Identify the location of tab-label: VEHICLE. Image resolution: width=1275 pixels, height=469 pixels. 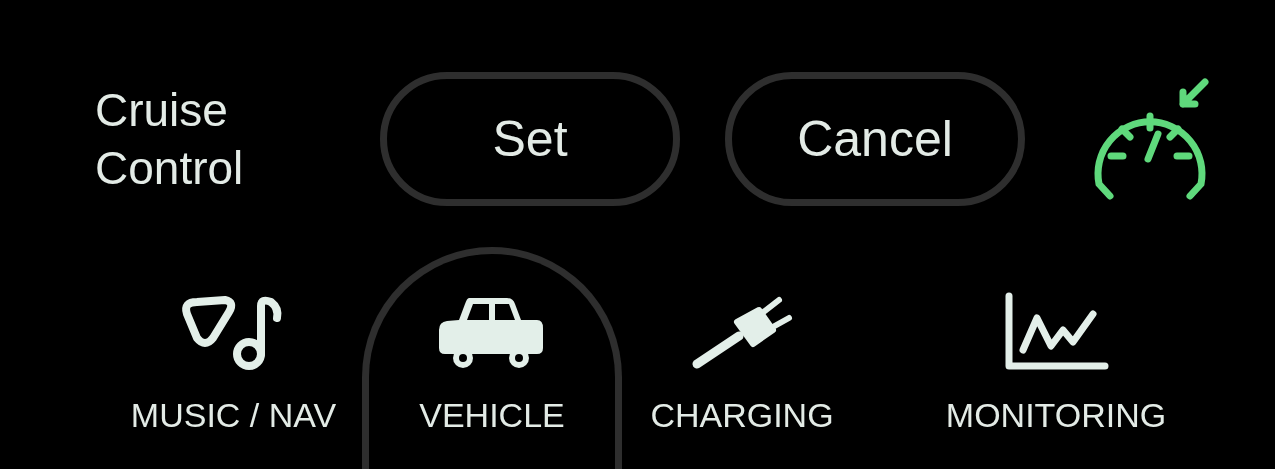
(492, 415).